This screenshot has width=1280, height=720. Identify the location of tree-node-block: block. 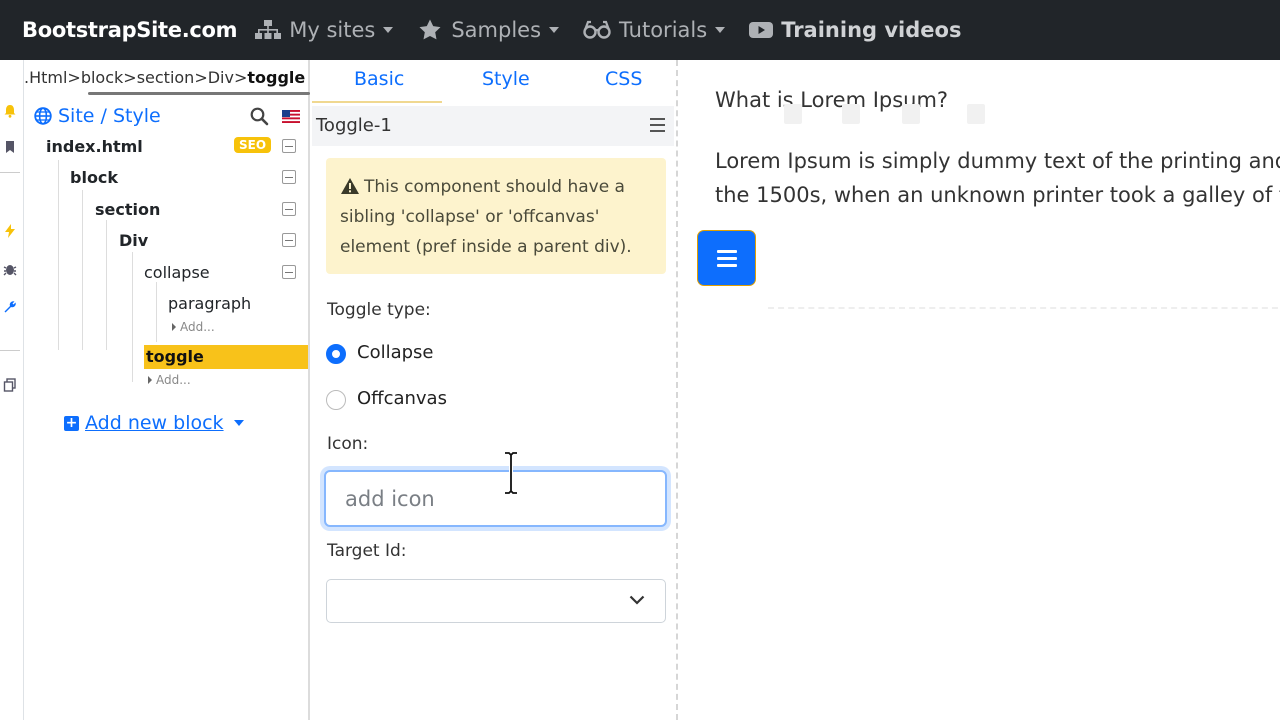
(94, 177).